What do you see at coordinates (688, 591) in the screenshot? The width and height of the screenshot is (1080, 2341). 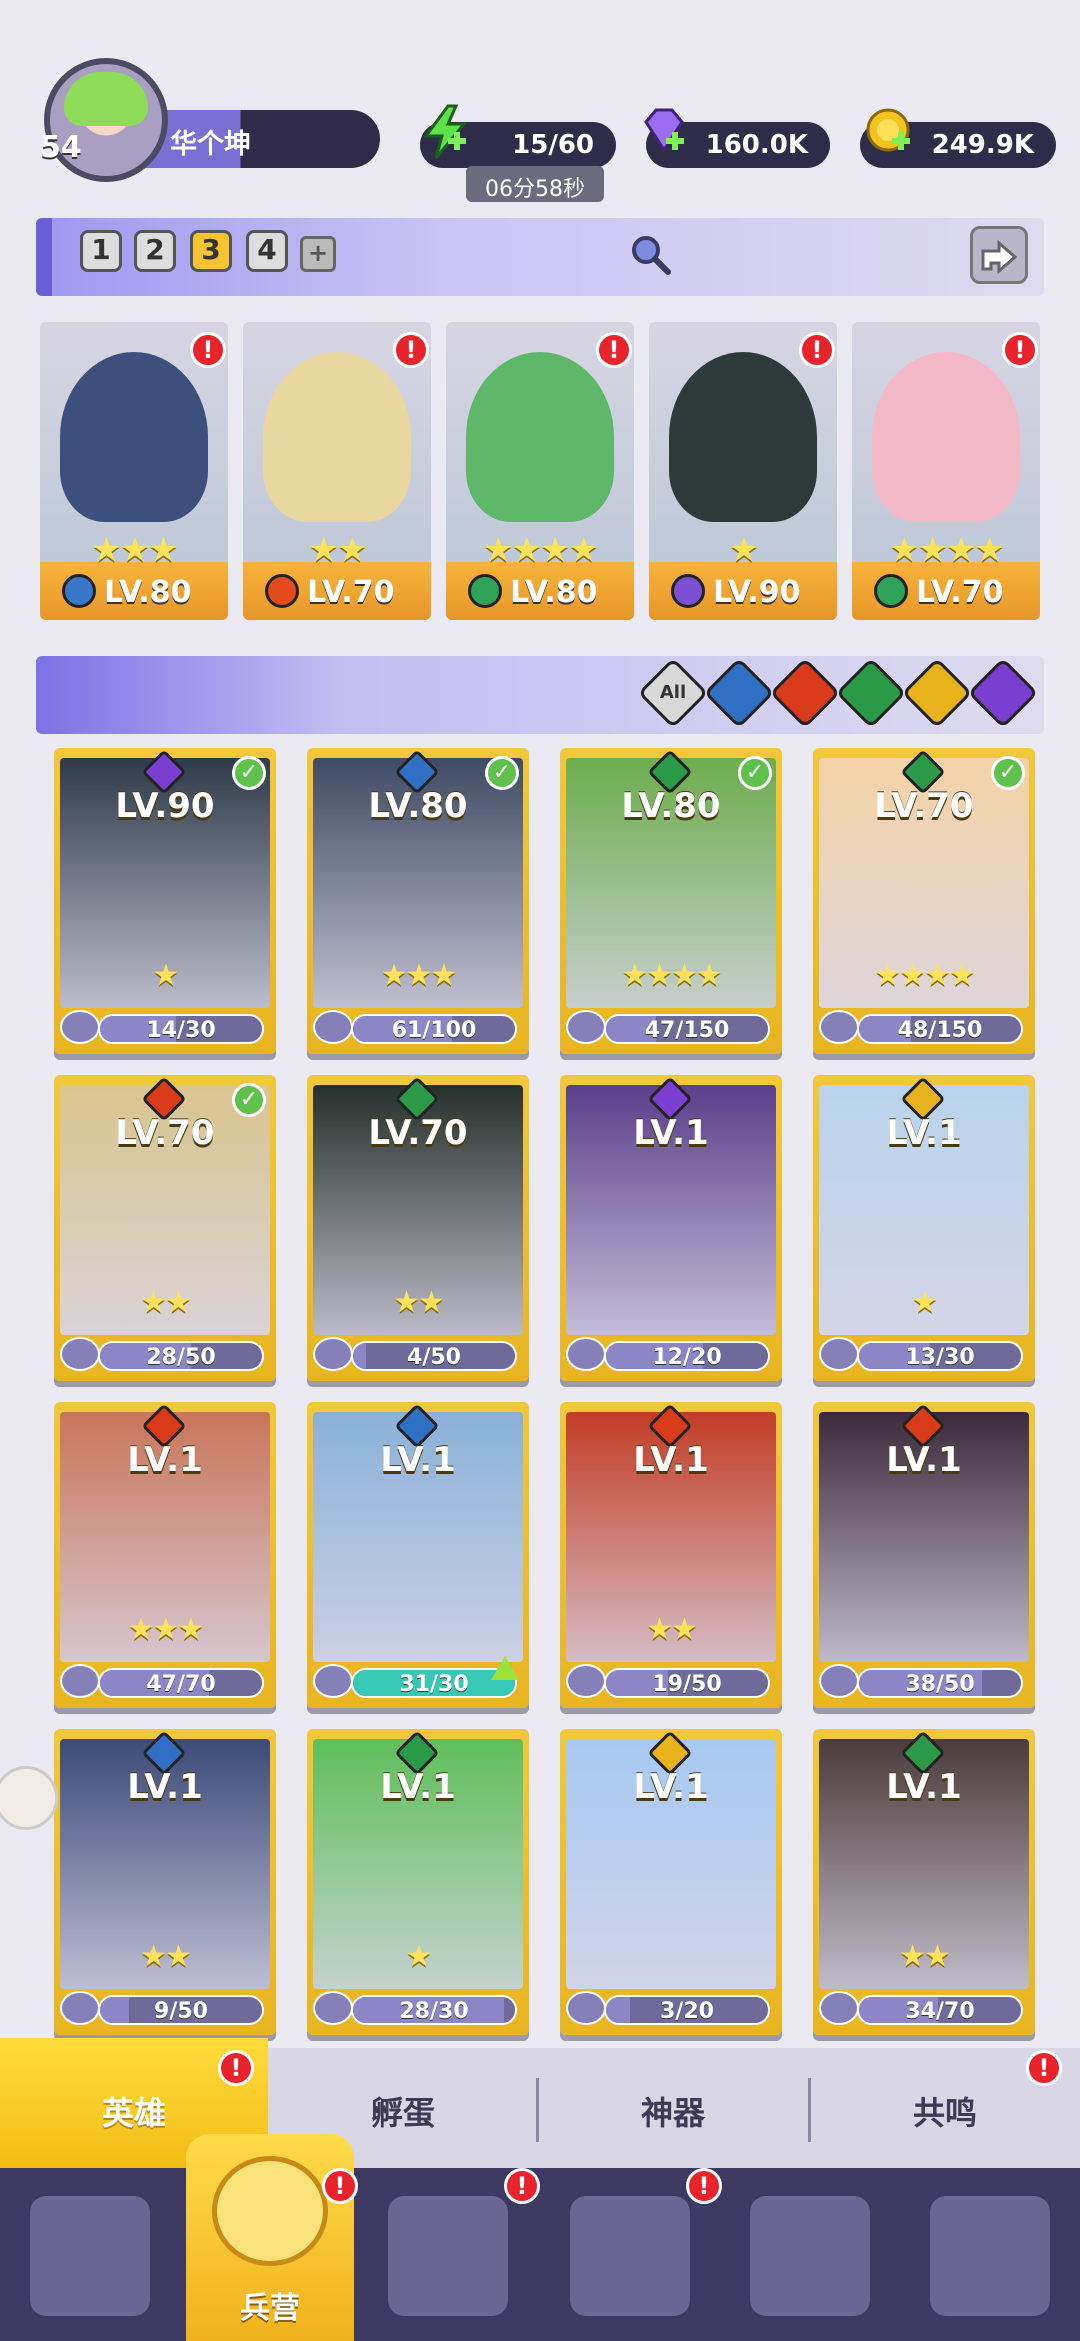 I see `element-dark-icon` at bounding box center [688, 591].